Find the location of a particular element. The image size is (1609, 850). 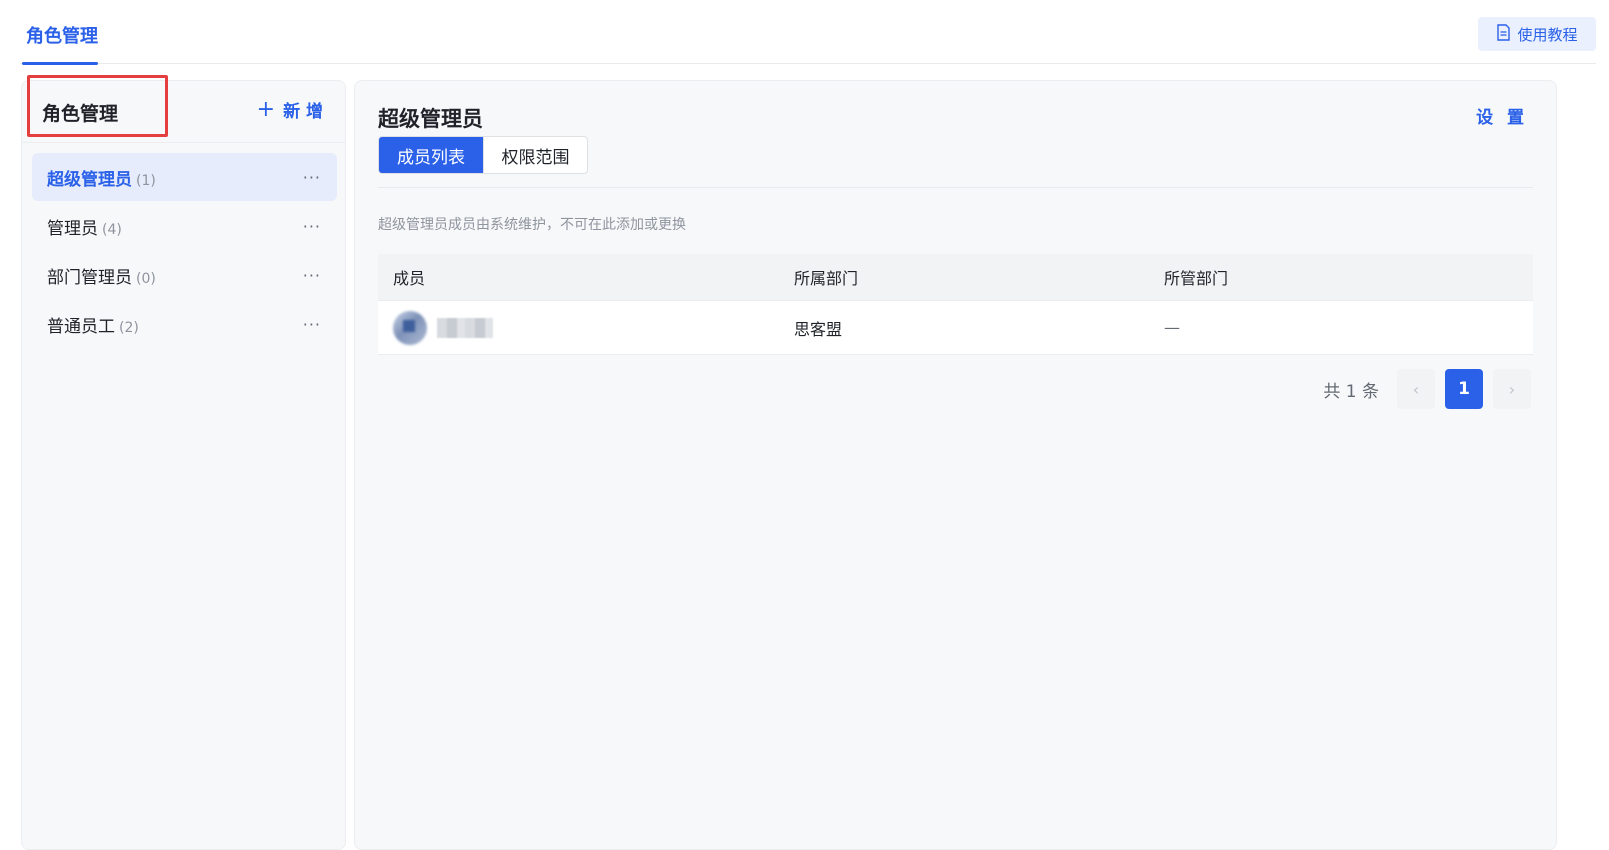

tab-member-list: 成员列表 is located at coordinates (431, 155).